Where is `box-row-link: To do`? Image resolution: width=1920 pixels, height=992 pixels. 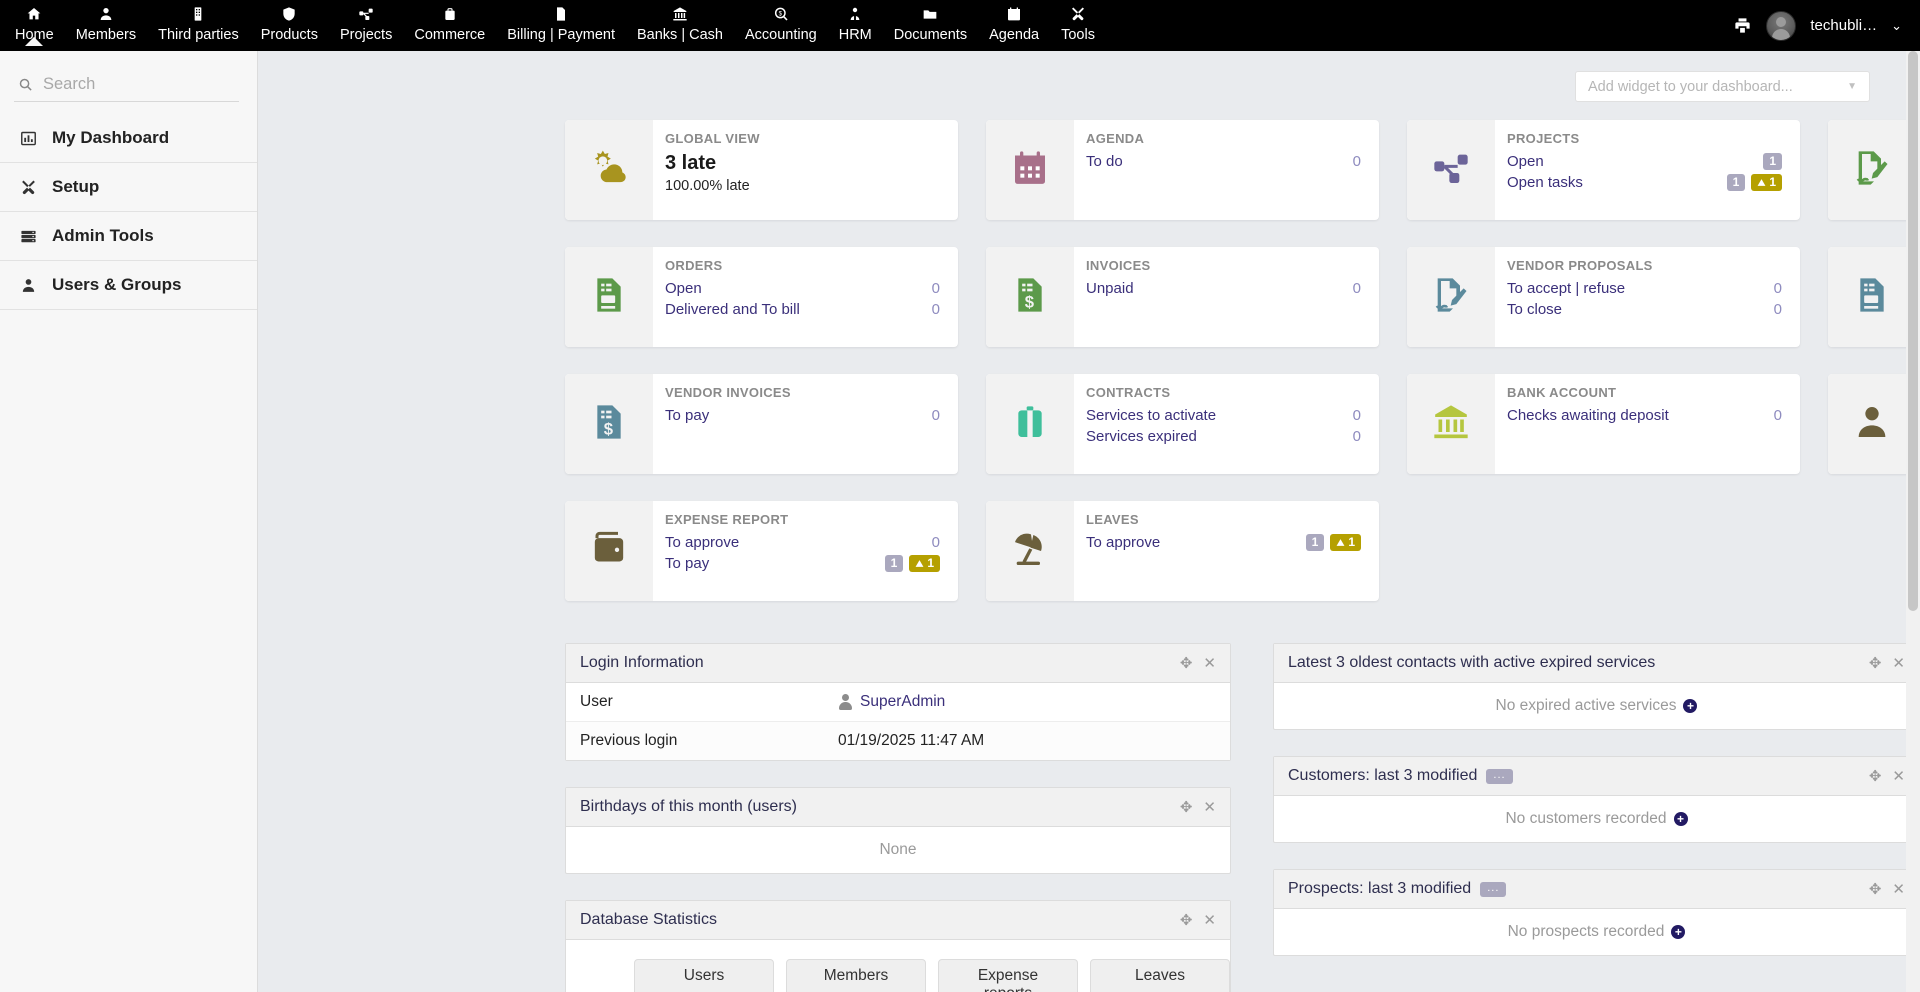
box-row-link: To do is located at coordinates (1104, 161).